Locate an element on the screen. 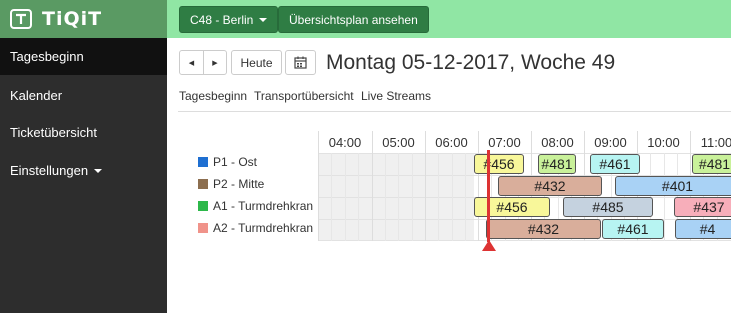 This screenshot has height=313, width=731. booking-block: #4 is located at coordinates (703, 229).